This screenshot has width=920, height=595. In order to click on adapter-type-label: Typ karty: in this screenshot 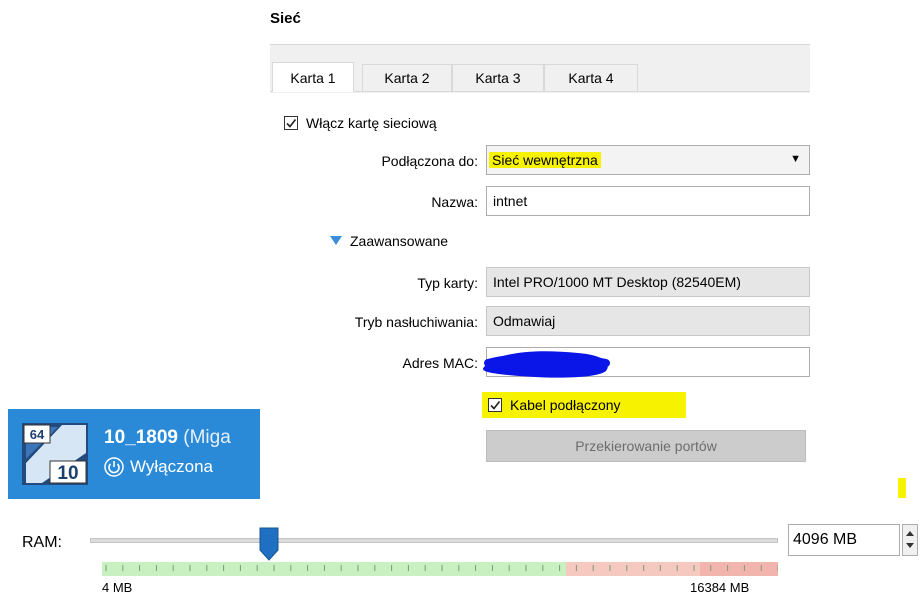, I will do `click(447, 283)`.